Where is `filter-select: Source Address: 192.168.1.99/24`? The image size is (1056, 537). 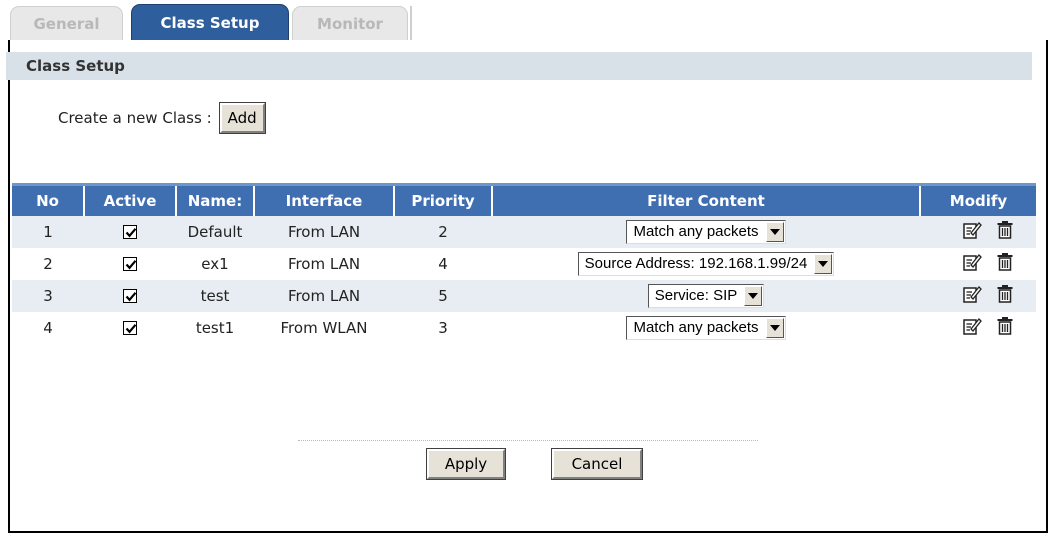
filter-select: Source Address: 192.168.1.99/24 is located at coordinates (706, 263).